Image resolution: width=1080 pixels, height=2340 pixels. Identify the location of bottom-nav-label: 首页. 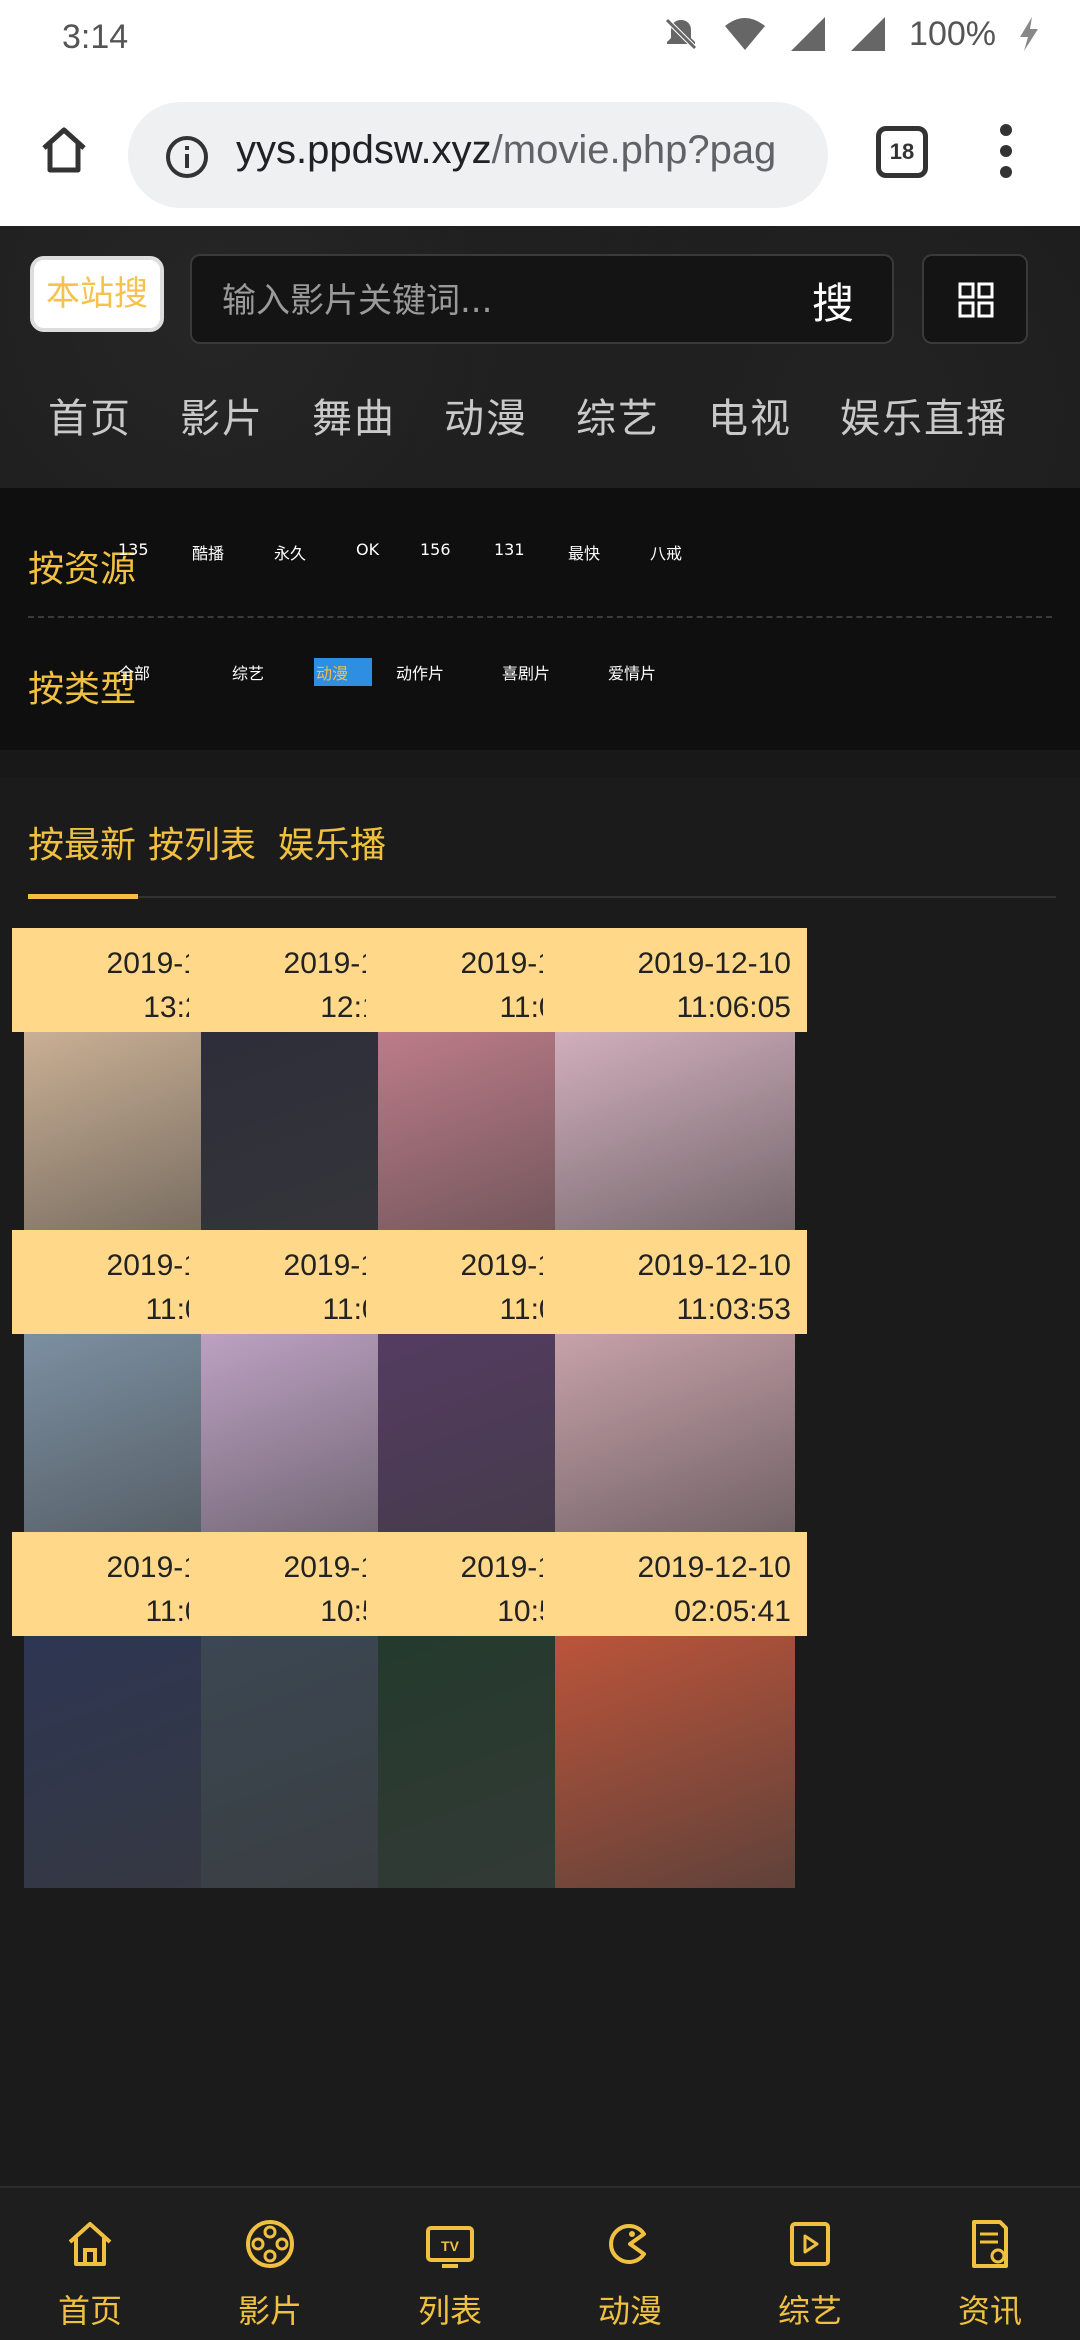
(89, 2311).